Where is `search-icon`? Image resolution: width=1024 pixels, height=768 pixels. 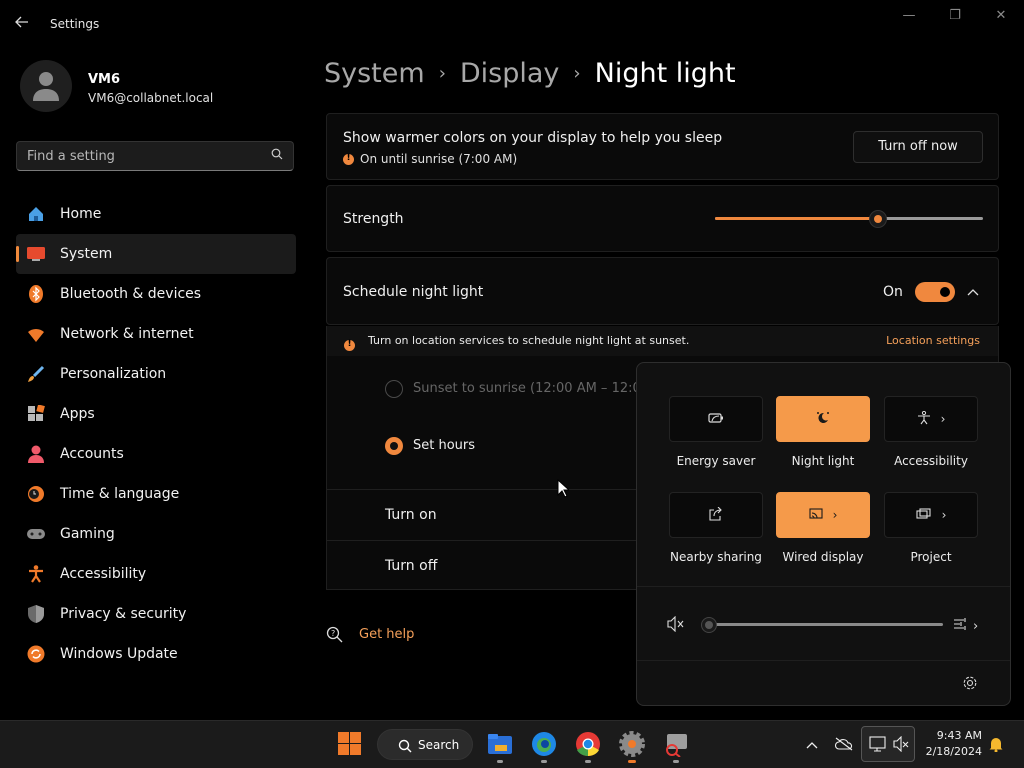
search-icon is located at coordinates (405, 747).